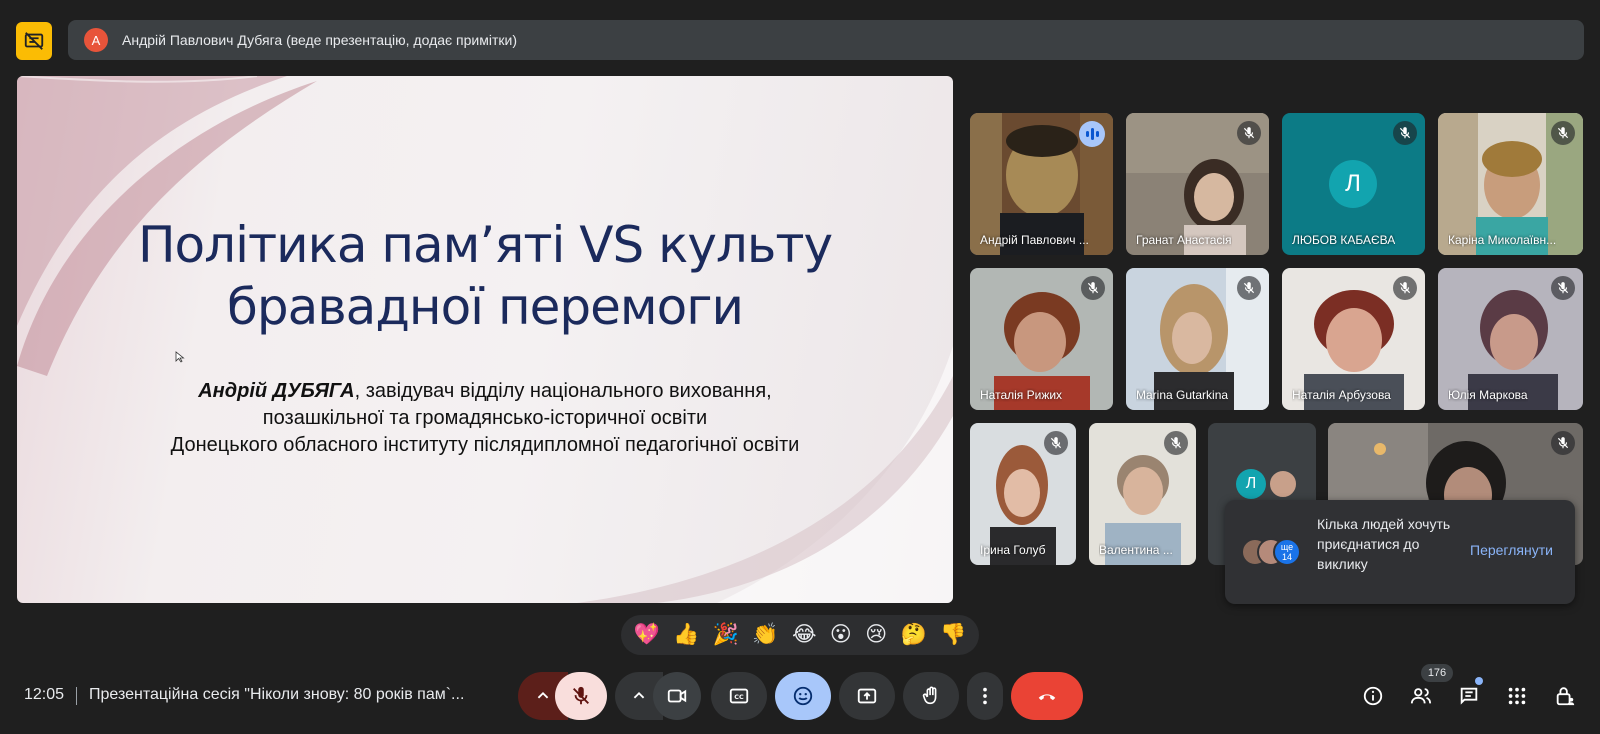 The height and width of the screenshot is (734, 1600). I want to click on camera-toggle-button, so click(677, 696).